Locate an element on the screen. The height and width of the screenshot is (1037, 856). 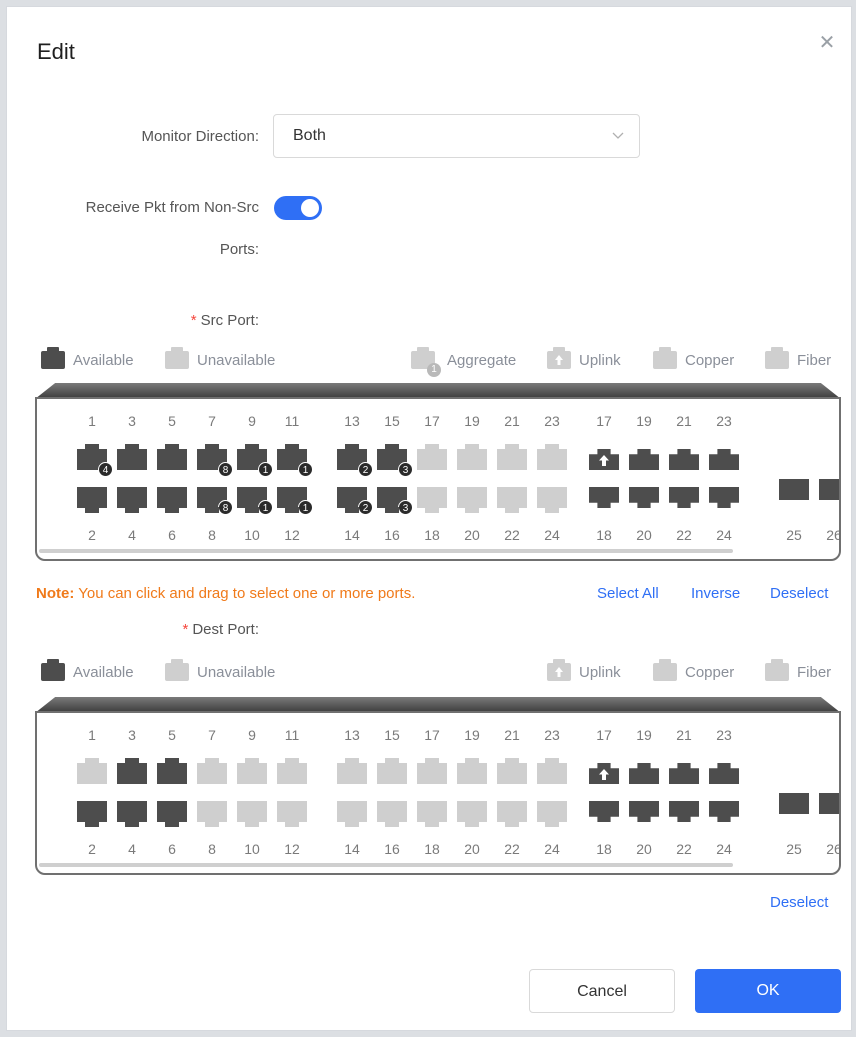
legend-available: Available is located at coordinates (87, 358).